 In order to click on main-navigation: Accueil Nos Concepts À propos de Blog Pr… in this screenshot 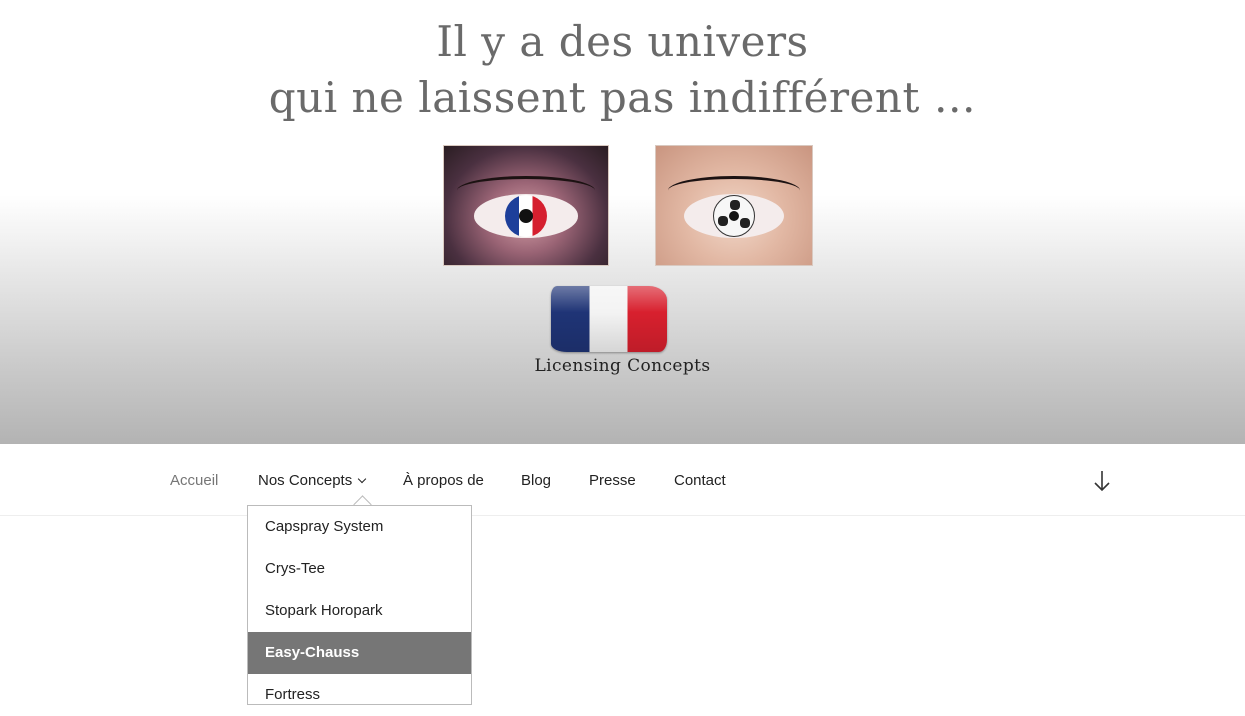, I will do `click(622, 480)`.